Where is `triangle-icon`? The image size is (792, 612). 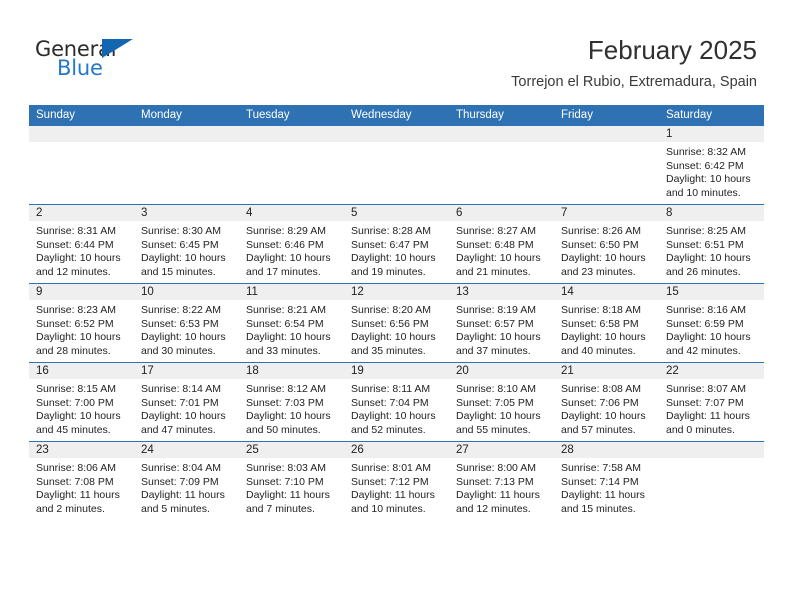 triangle-icon is located at coordinates (117, 48).